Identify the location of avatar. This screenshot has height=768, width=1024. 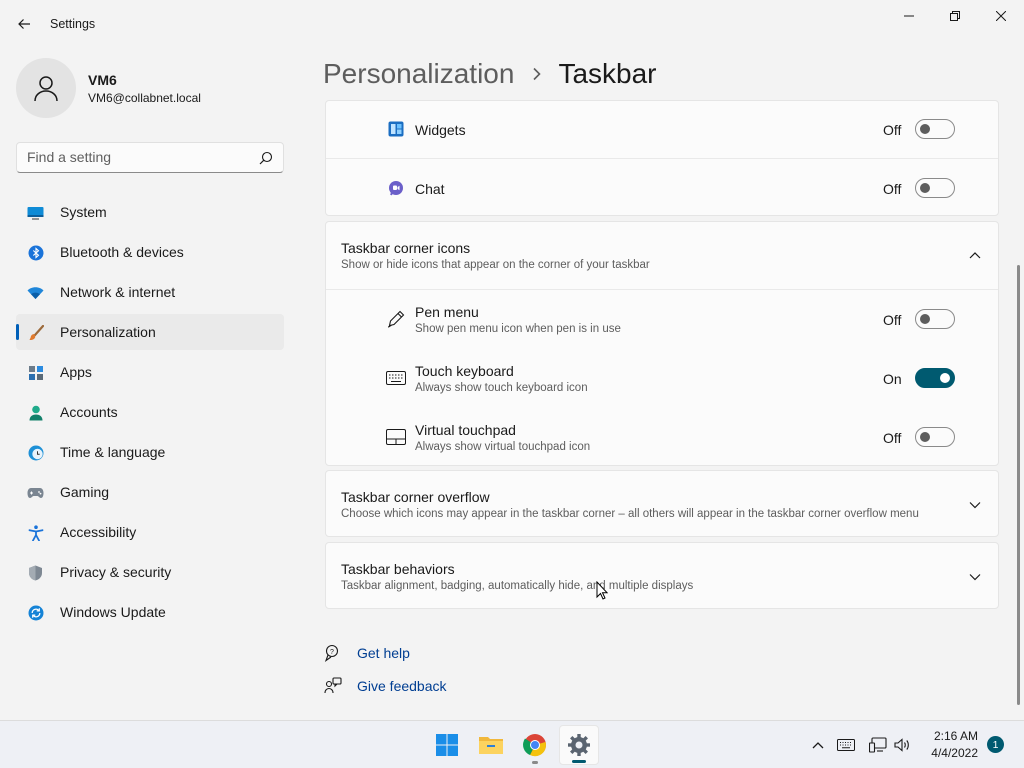
(46, 88).